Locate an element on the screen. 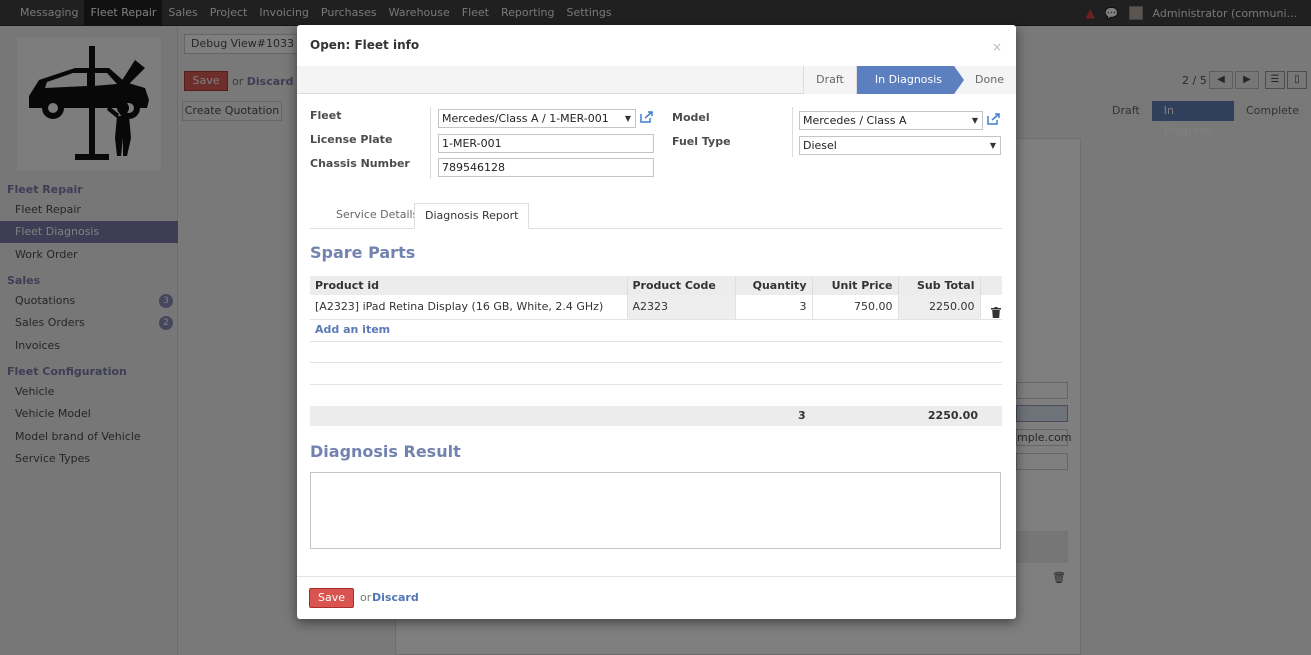 This screenshot has width=1311, height=655. tab-diagnosis-report: Diagnosis Report is located at coordinates (472, 216).